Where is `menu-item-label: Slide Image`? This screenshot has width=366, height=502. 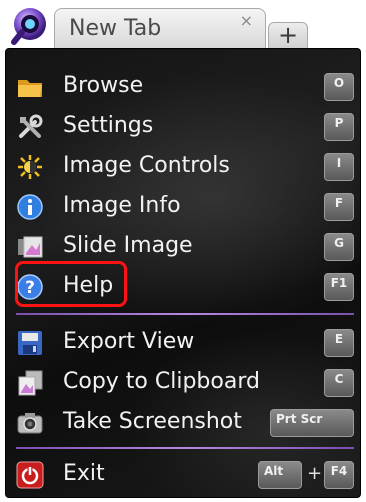 menu-item-label: Slide Image is located at coordinates (128, 245).